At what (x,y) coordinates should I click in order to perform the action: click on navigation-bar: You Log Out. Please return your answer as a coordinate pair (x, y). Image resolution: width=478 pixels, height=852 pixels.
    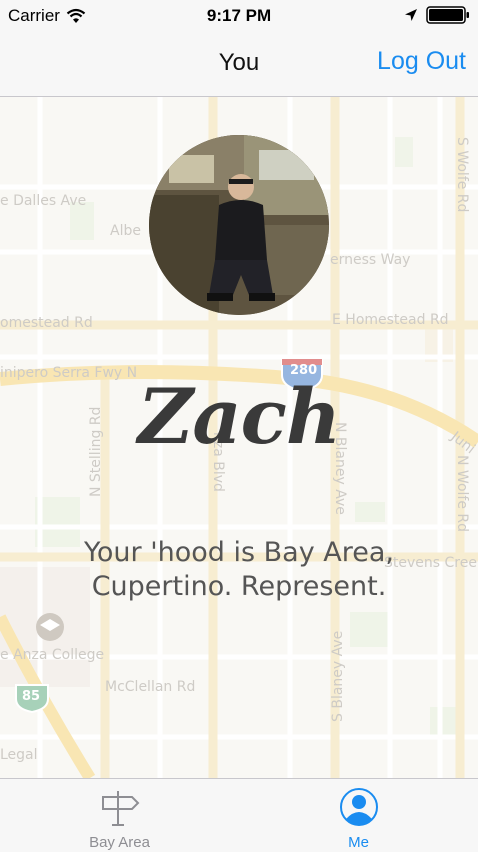
    Looking at the image, I should click on (239, 64).